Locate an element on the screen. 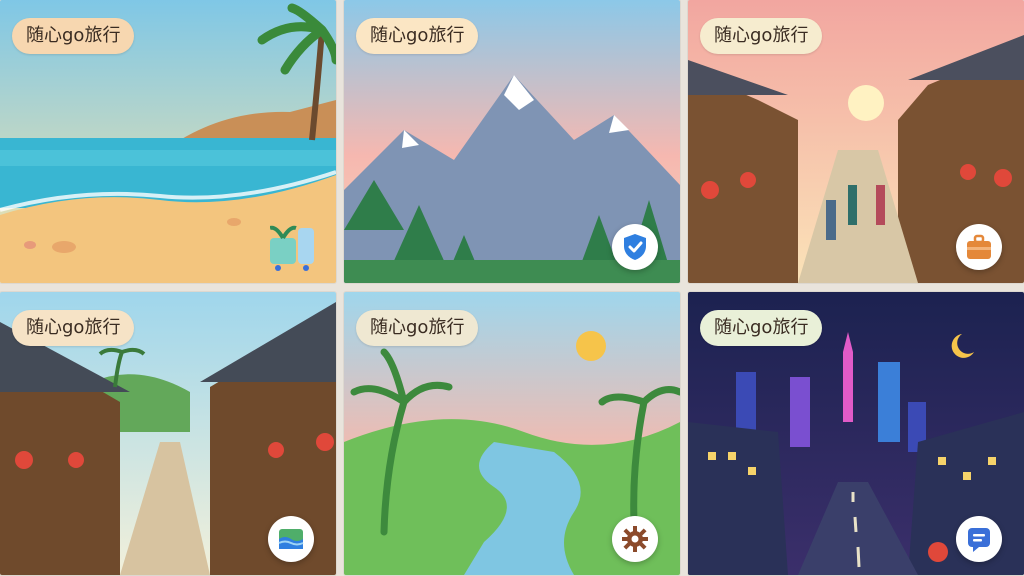 The image size is (1024, 576). map-icon is located at coordinates (291, 539).